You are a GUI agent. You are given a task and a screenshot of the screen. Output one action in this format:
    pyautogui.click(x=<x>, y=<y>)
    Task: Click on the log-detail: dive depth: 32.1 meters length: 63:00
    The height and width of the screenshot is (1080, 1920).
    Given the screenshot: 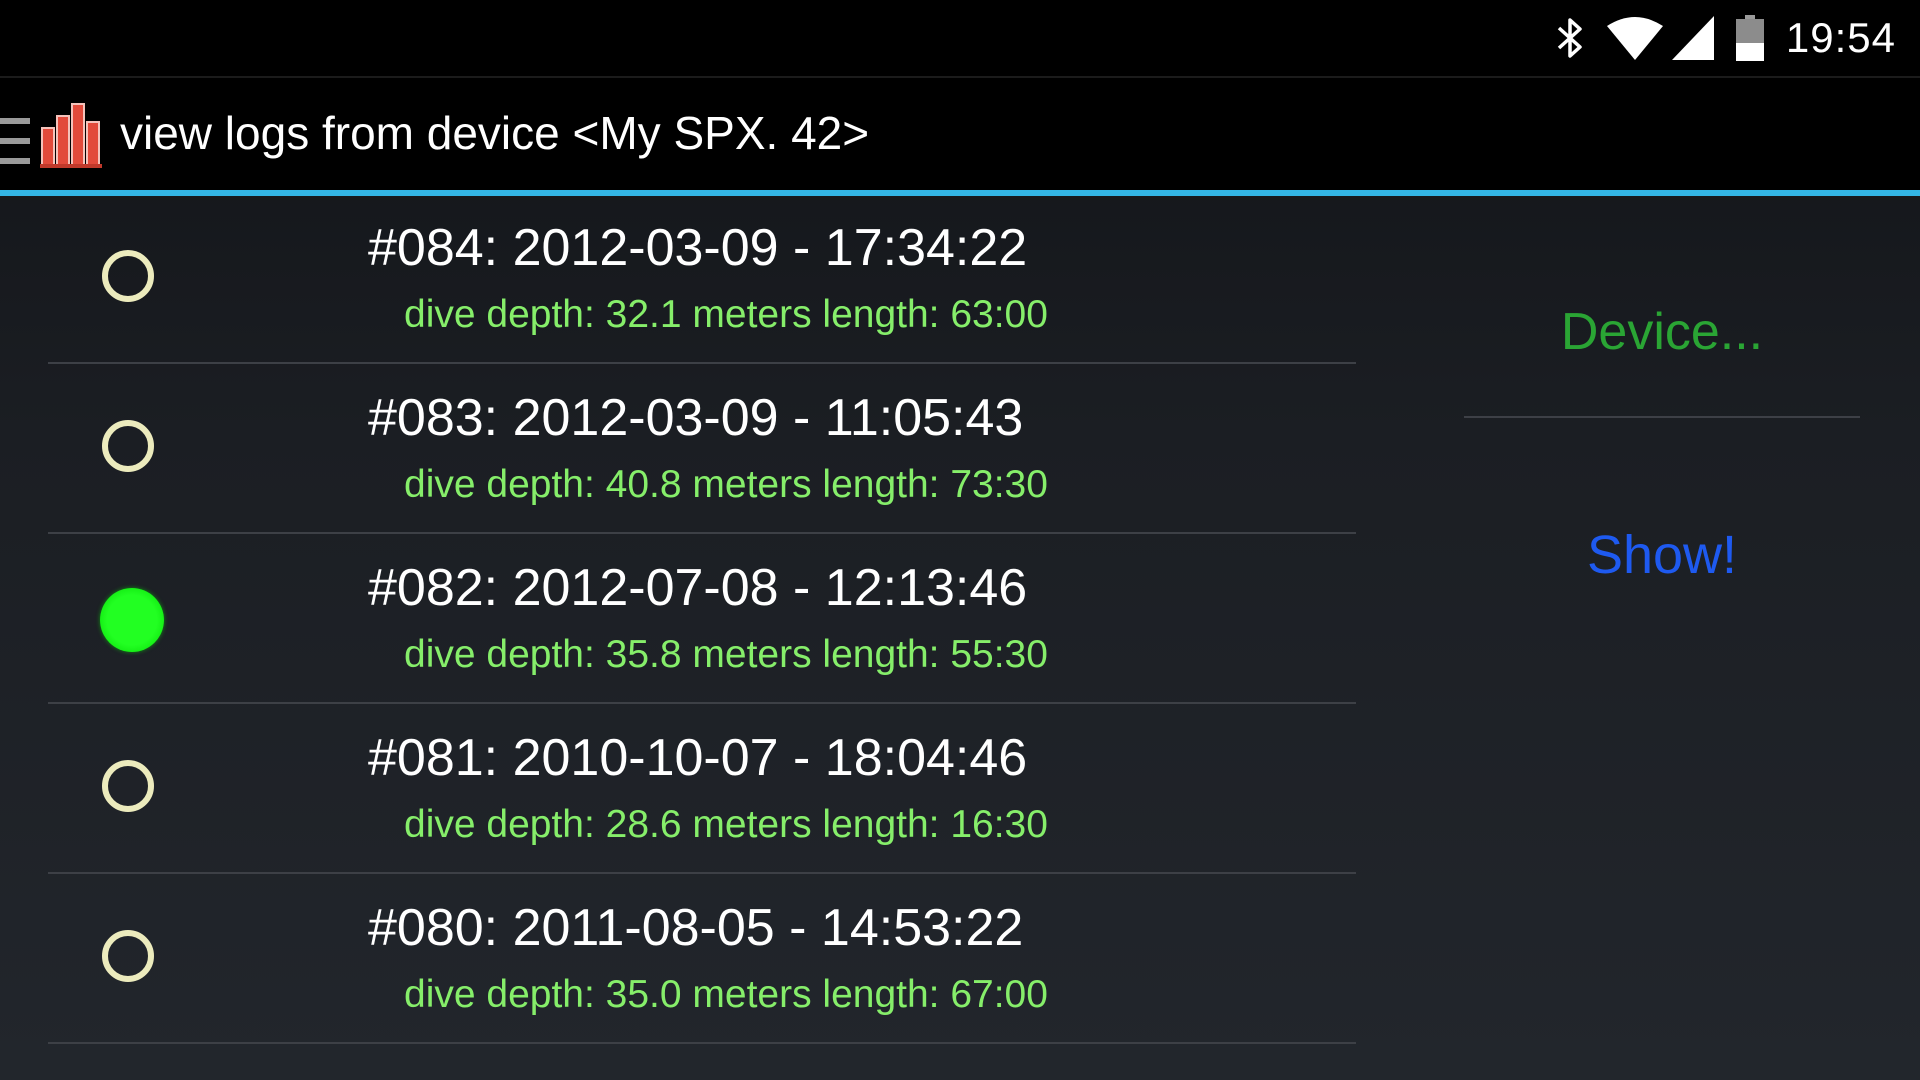 What is the action you would take?
    pyautogui.click(x=726, y=314)
    